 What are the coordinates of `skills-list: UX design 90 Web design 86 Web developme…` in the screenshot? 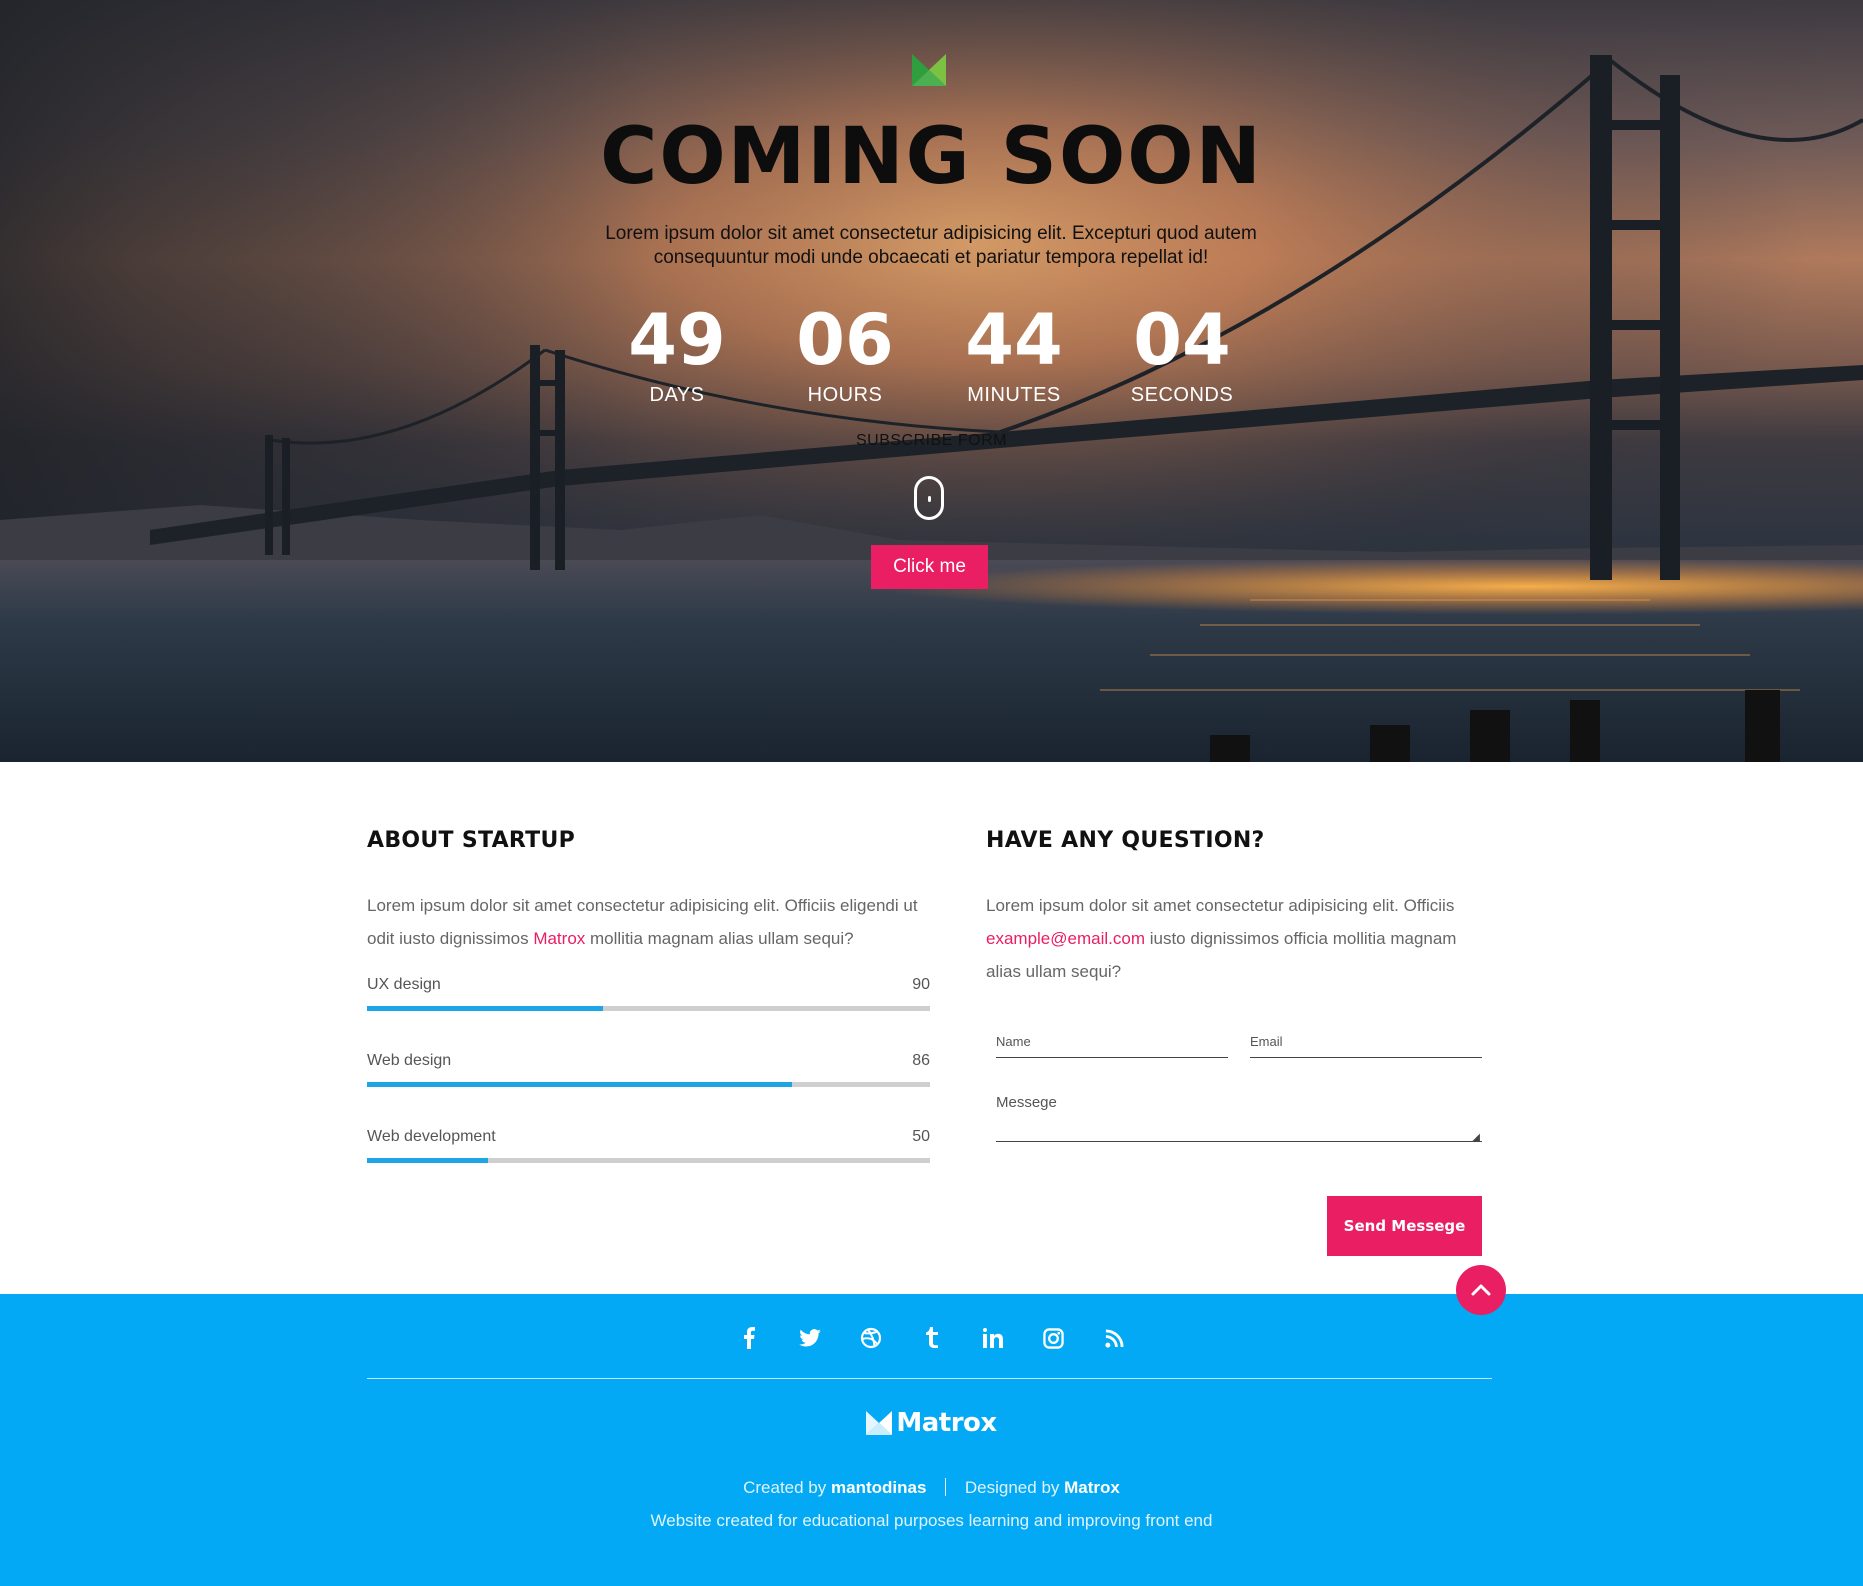 It's located at (648, 1069).